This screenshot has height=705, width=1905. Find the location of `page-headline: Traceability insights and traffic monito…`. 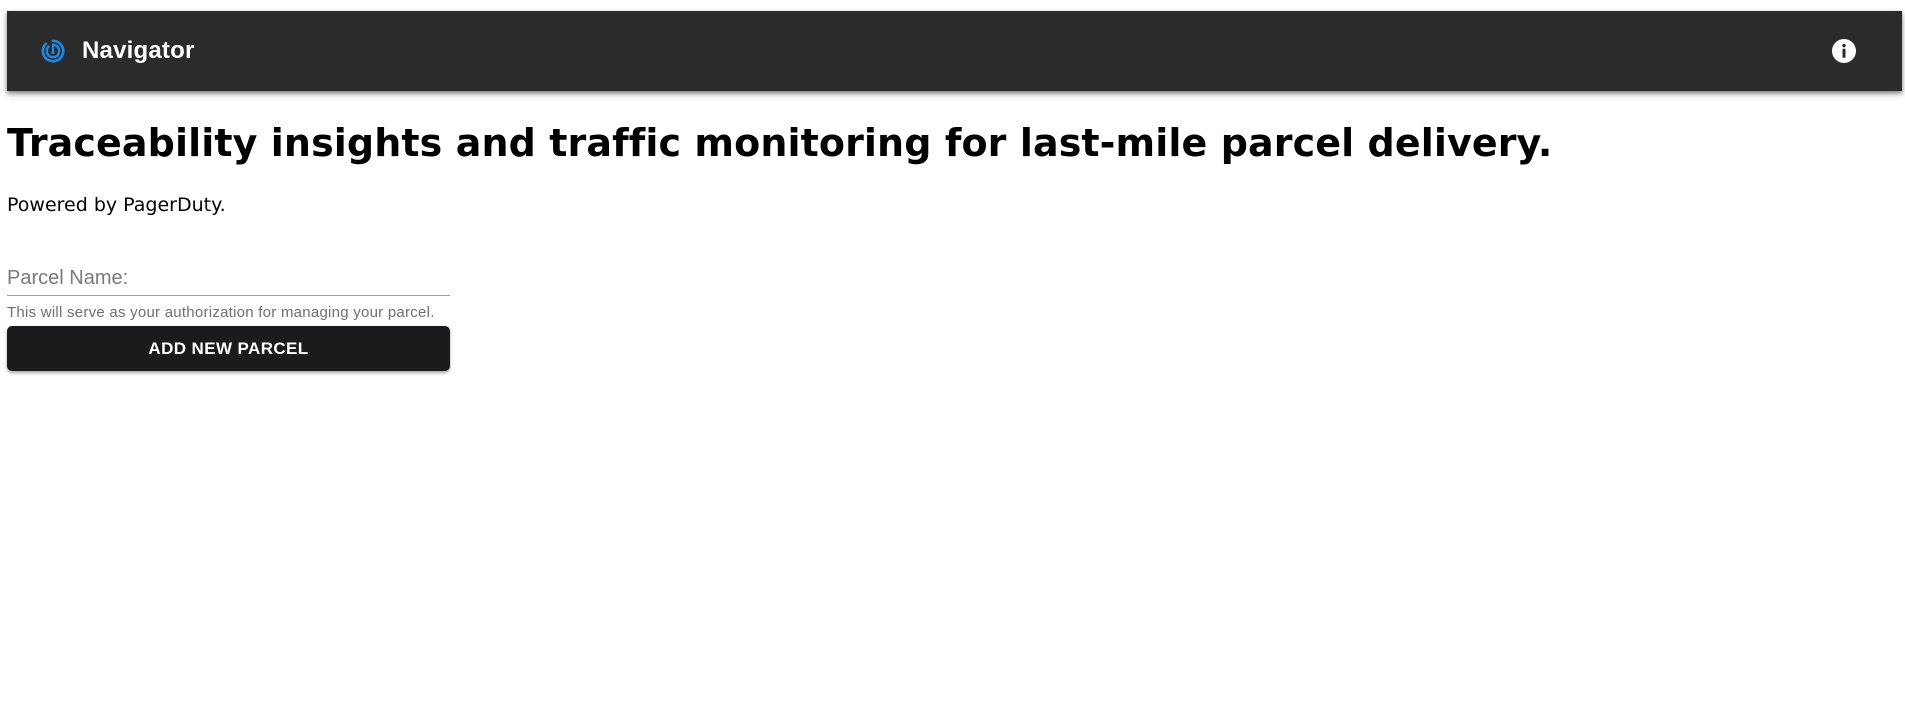

page-headline: Traceability insights and traffic monito… is located at coordinates (780, 143).